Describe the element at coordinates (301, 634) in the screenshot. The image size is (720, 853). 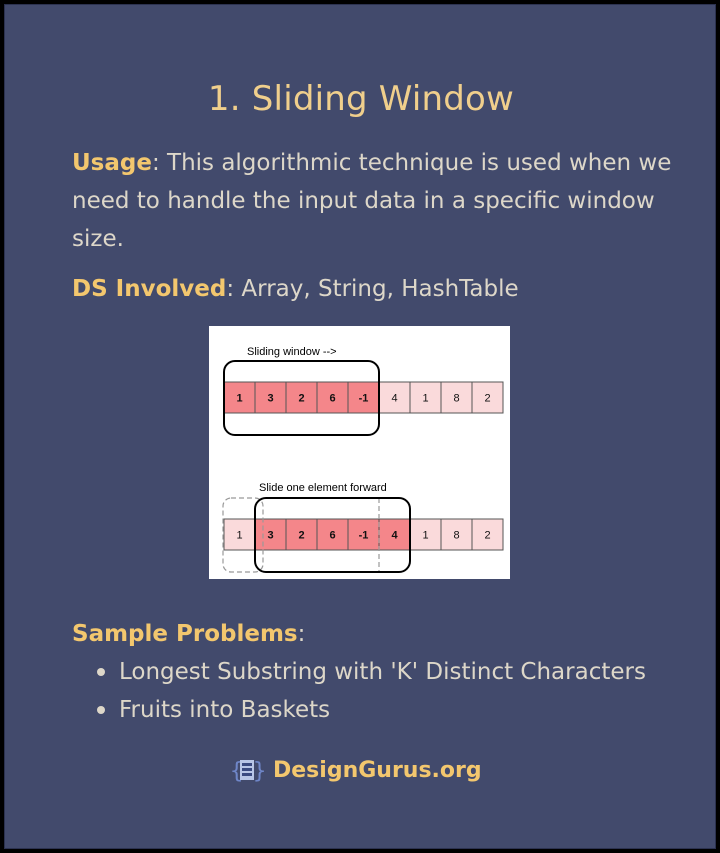
I see `sample-suffix: :` at that location.